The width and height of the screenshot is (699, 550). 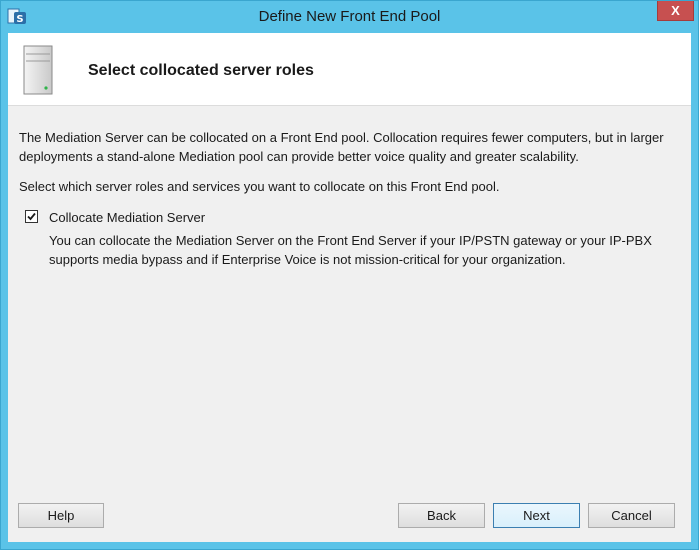 I want to click on help-button: Help, so click(x=61, y=515).